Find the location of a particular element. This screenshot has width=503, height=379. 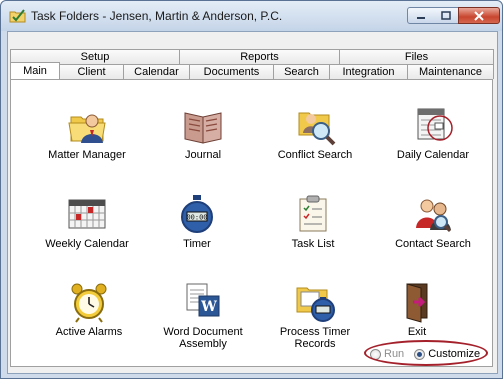

journal-book-icon is located at coordinates (203, 128).